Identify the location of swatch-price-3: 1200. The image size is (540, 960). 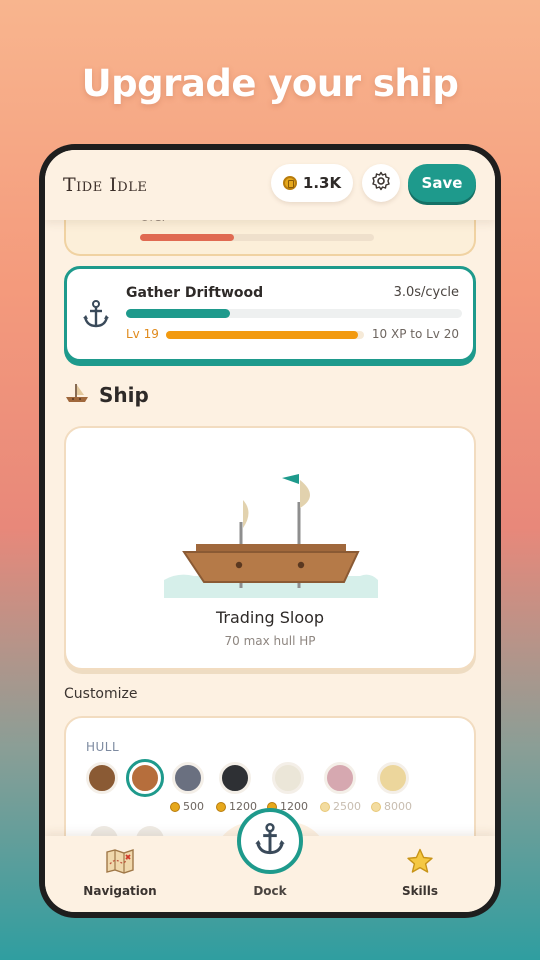
(236, 806).